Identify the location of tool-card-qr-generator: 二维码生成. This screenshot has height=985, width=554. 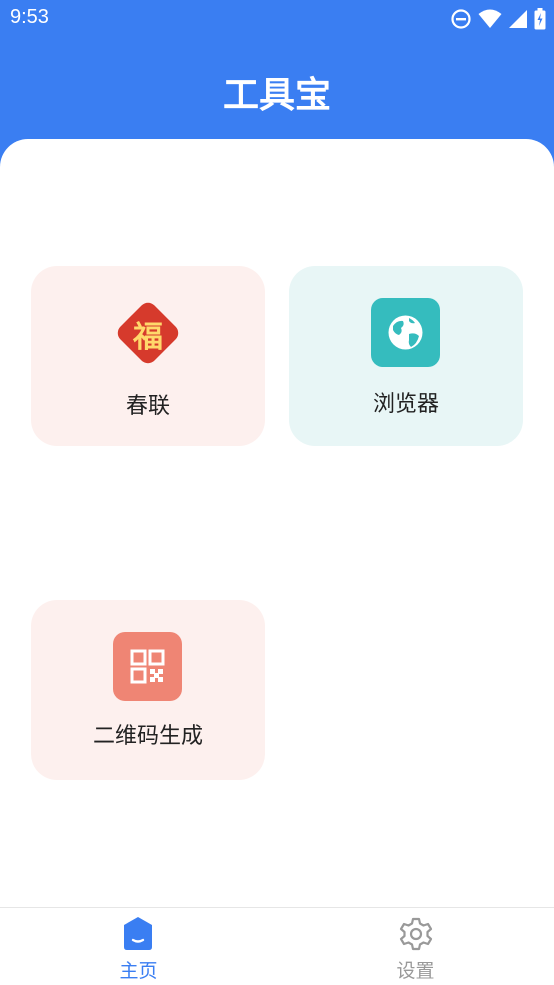
(148, 690).